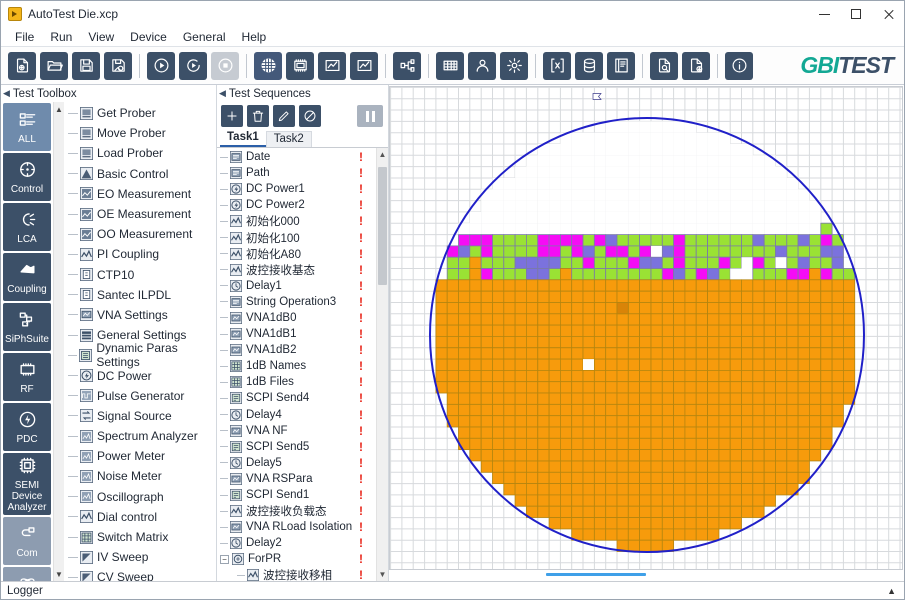 Image resolution: width=905 pixels, height=600 pixels. Describe the element at coordinates (59, 109) in the screenshot. I see `rail-scroll-up-icon: ▲` at that location.